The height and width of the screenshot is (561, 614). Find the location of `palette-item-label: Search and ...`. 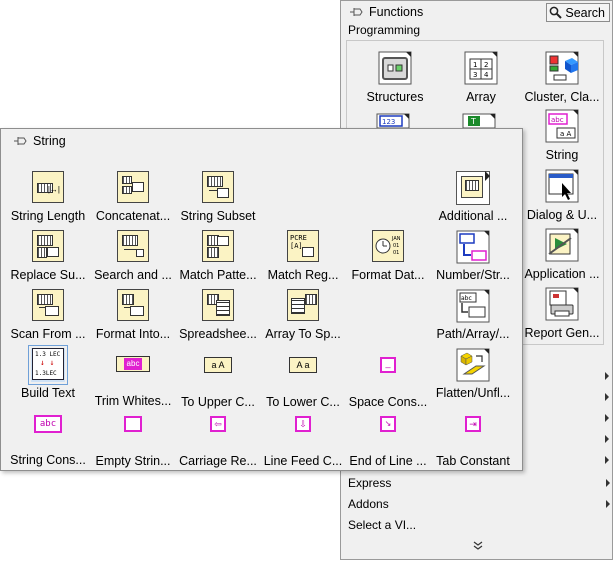

palette-item-label: Search and ... is located at coordinates (133, 275).